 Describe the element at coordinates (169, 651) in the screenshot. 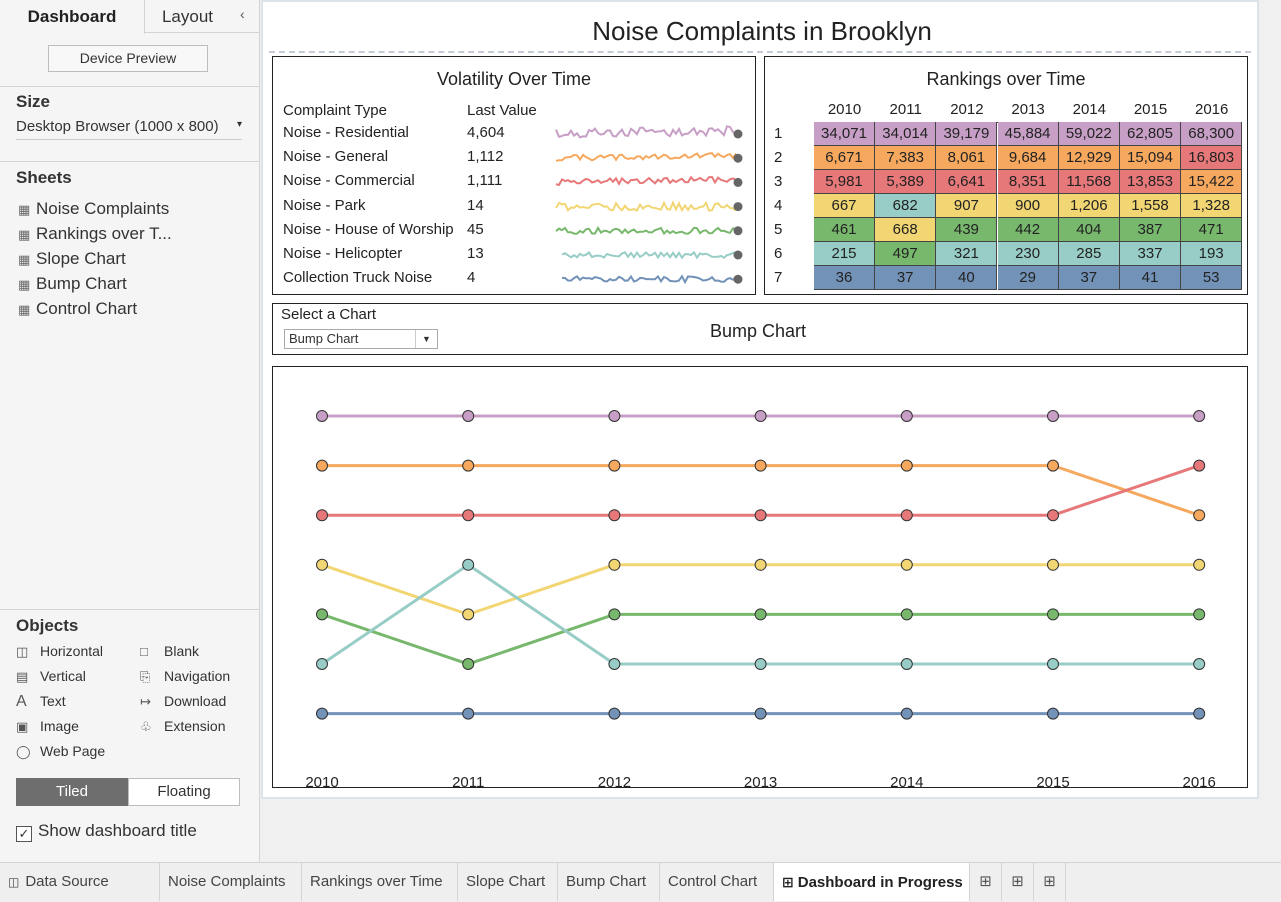

I see `object-blank: □ Blank` at that location.